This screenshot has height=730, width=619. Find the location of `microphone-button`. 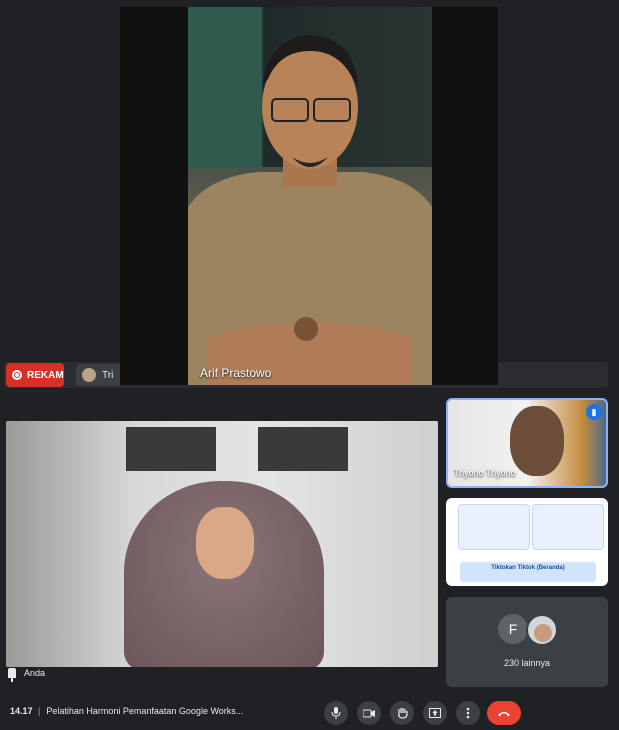

microphone-button is located at coordinates (336, 713).